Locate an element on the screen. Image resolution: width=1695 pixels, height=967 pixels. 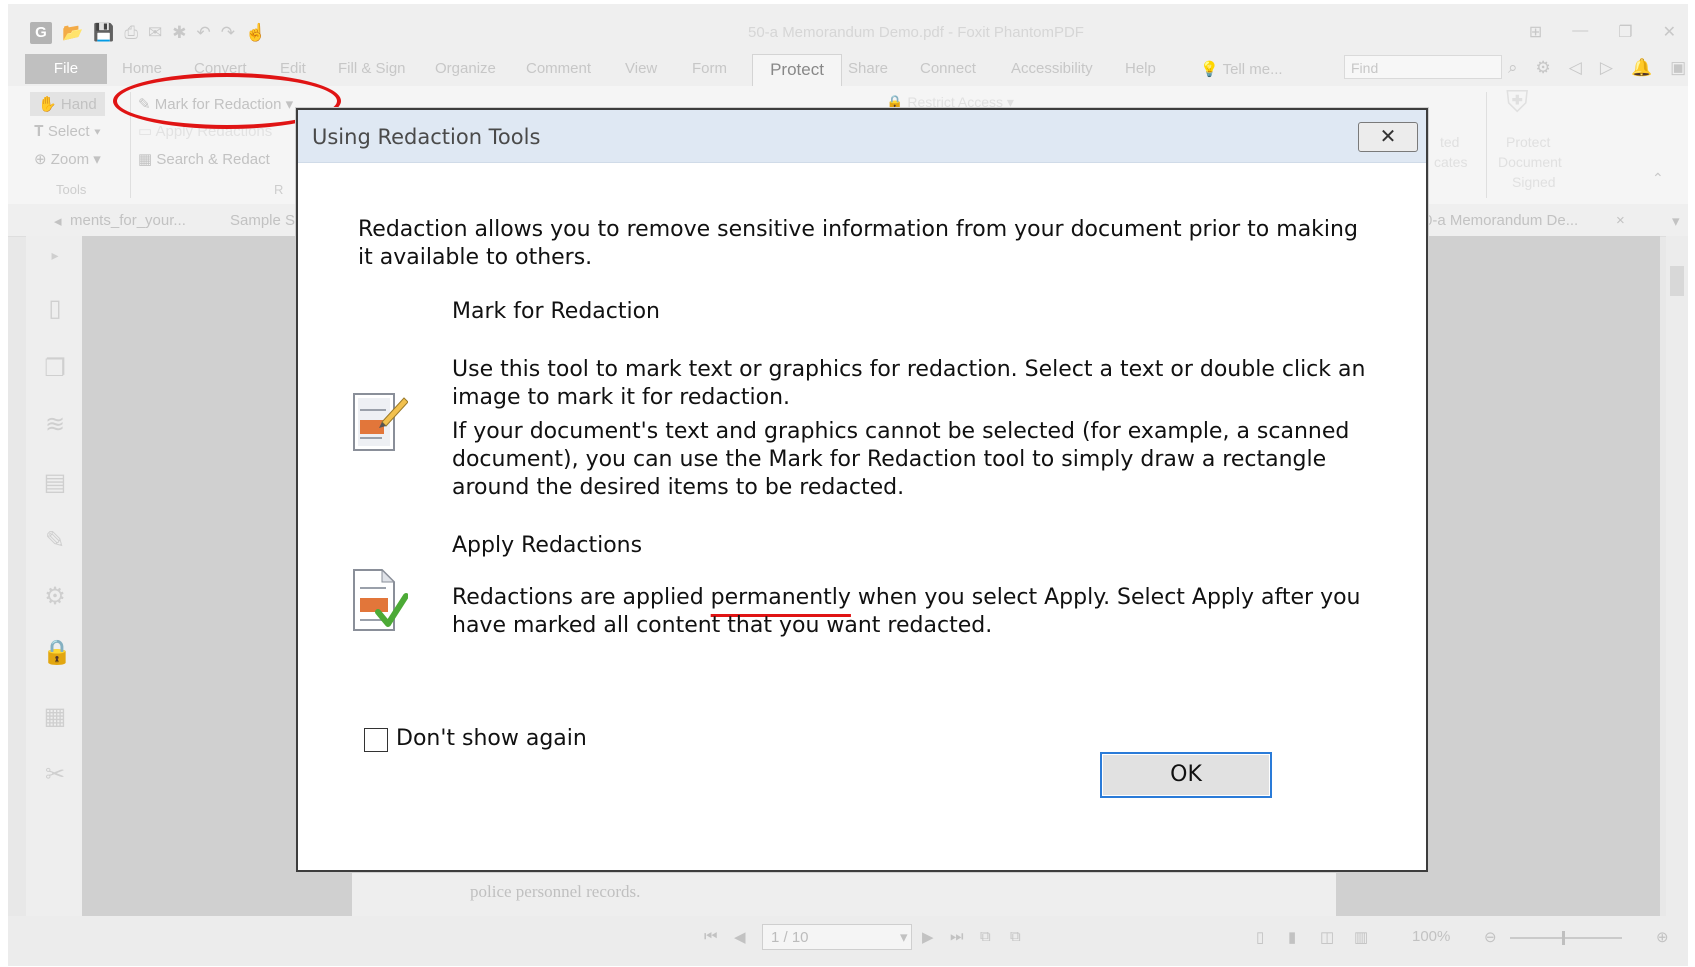
previous-page-icon: ◀ is located at coordinates (740, 937).